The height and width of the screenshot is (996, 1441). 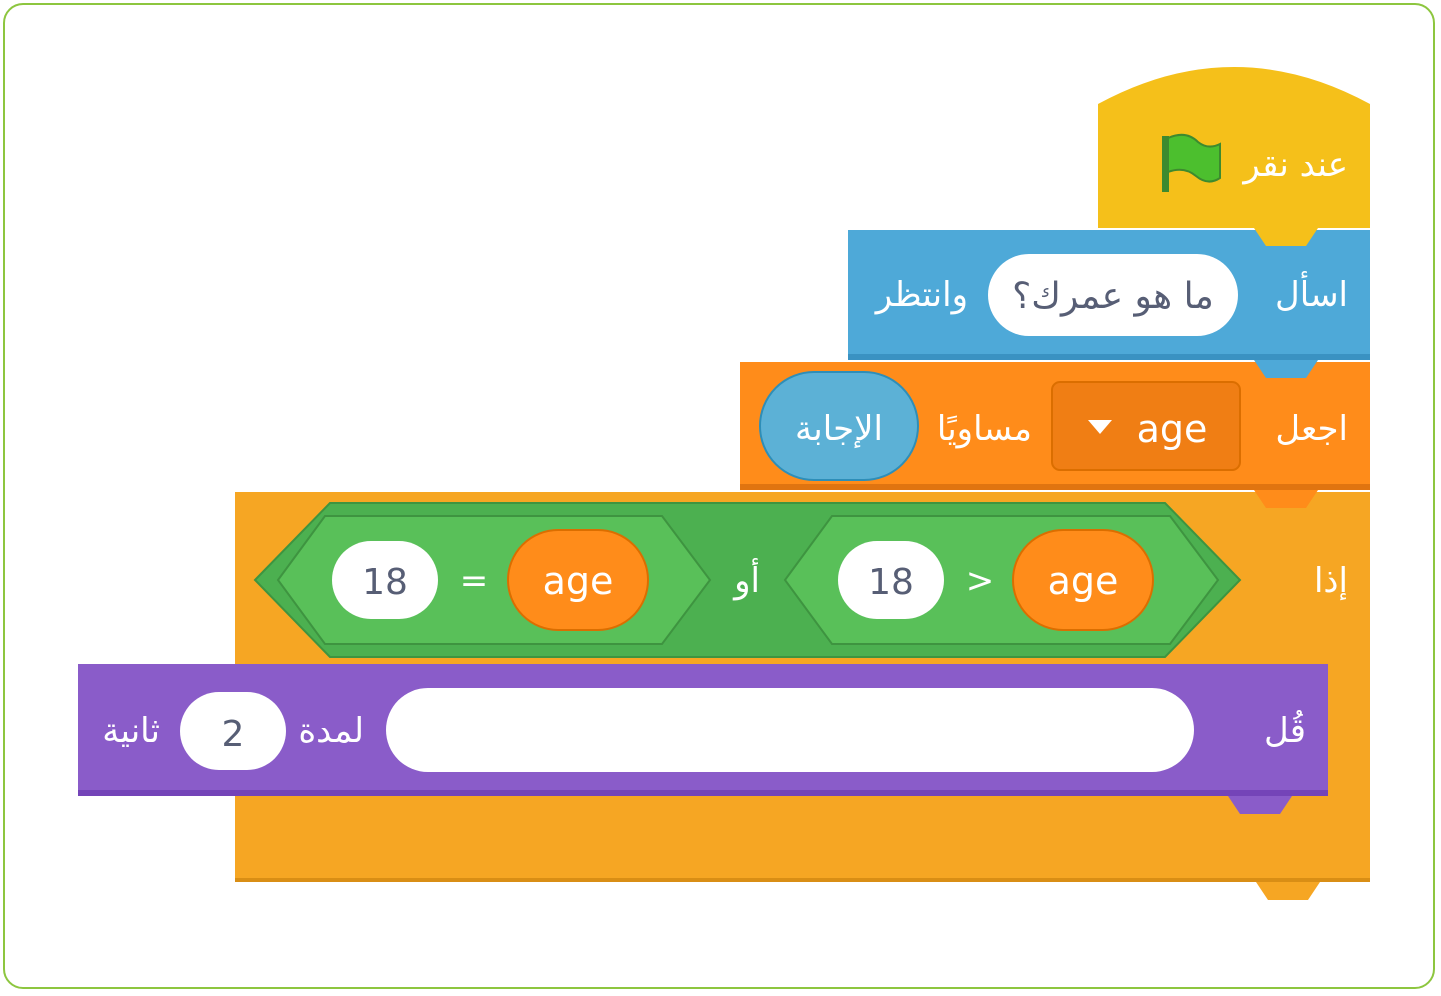 I want to click on say-for-secs-block: قُل لمدة 2 ثانية, so click(x=703, y=739).